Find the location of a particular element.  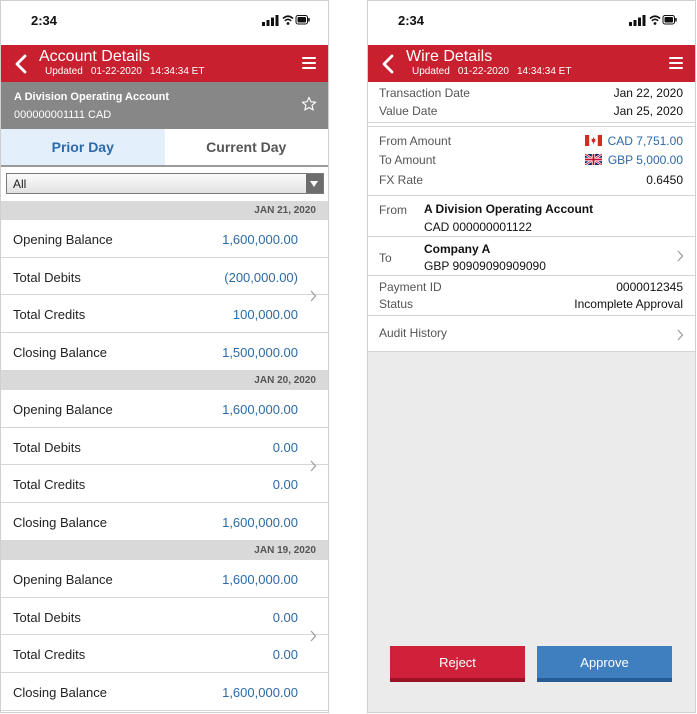

balance-row: Total Credits 100,000.00 is located at coordinates (164, 314).